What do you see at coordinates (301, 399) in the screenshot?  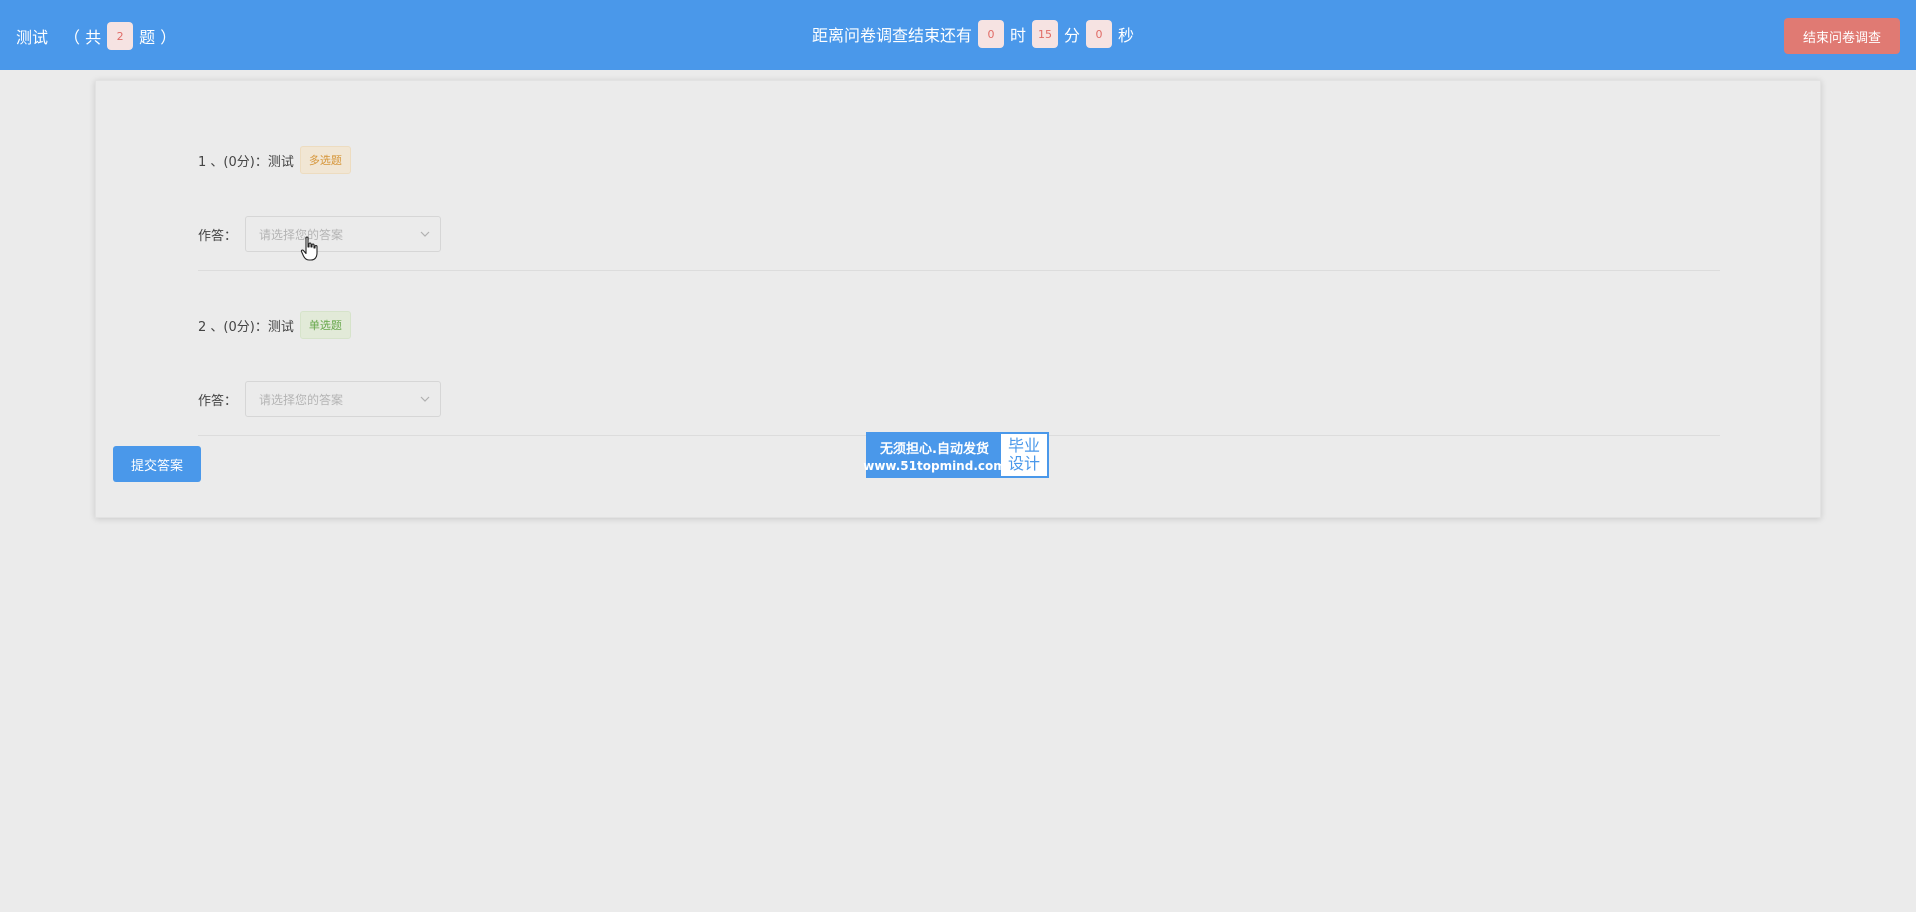 I see `question-2-placeholder: 请选择您的答案` at bounding box center [301, 399].